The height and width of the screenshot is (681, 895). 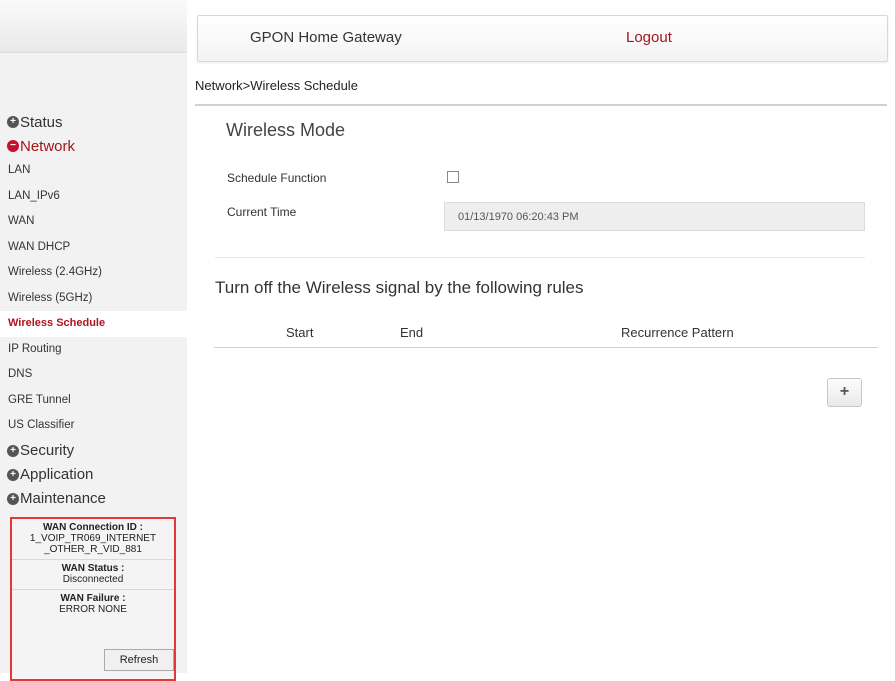 I want to click on wan-status-value: Disconnected, so click(x=93, y=579).